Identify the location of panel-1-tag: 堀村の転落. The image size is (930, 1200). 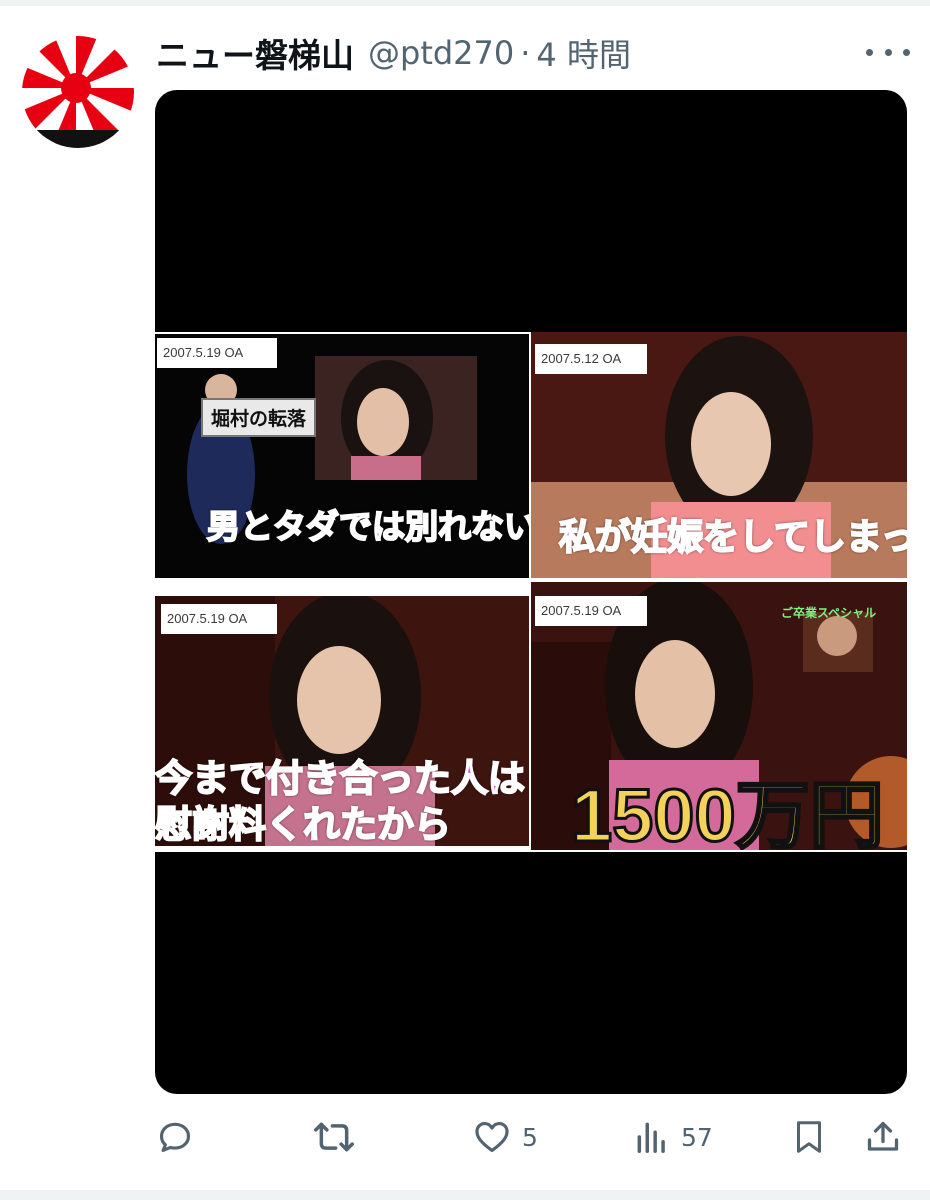
(259, 417).